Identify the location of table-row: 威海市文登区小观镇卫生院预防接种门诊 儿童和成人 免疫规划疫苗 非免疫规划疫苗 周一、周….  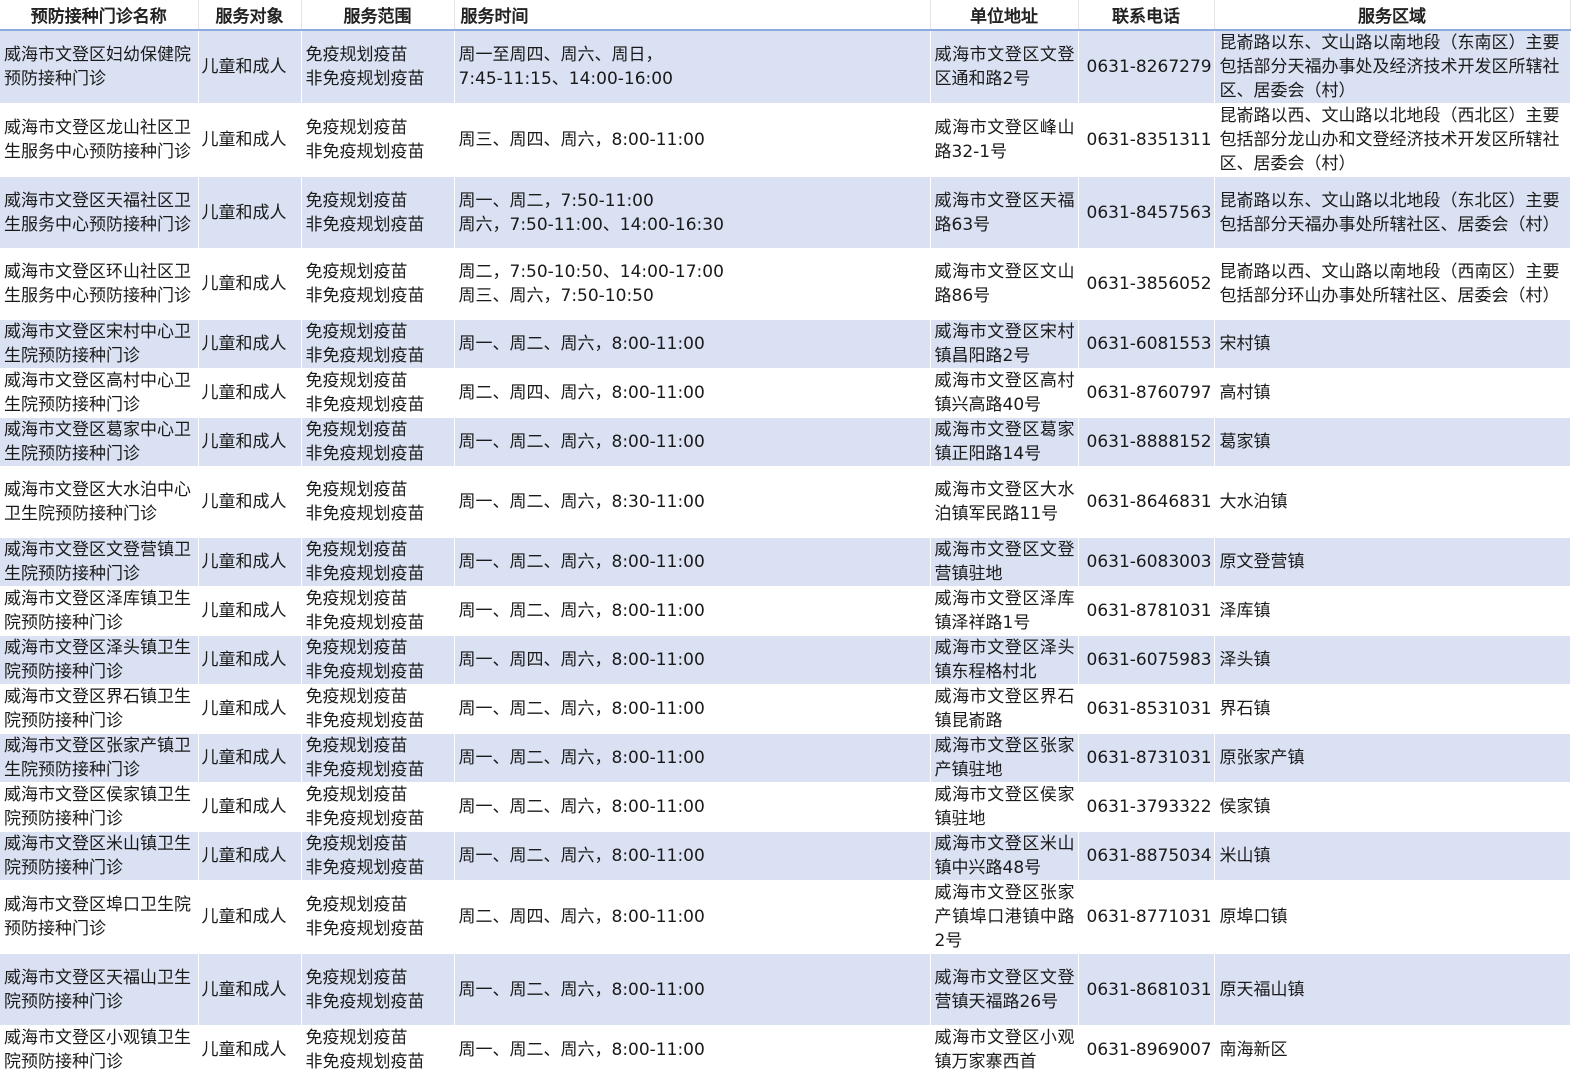
(785, 1050).